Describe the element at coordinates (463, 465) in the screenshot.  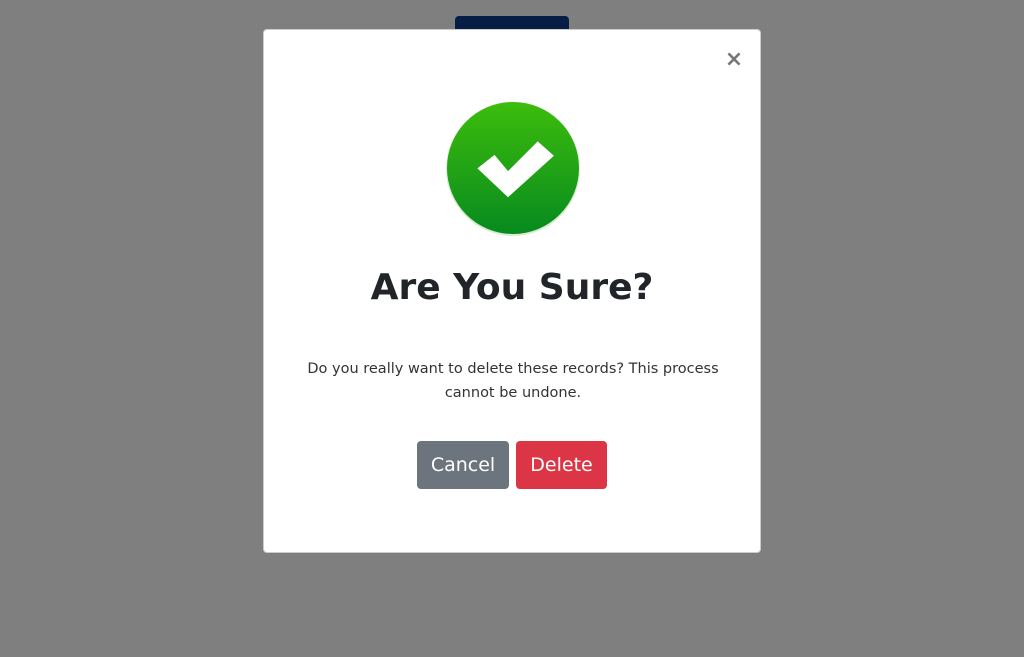
I see `cancel-button: Cancel` at that location.